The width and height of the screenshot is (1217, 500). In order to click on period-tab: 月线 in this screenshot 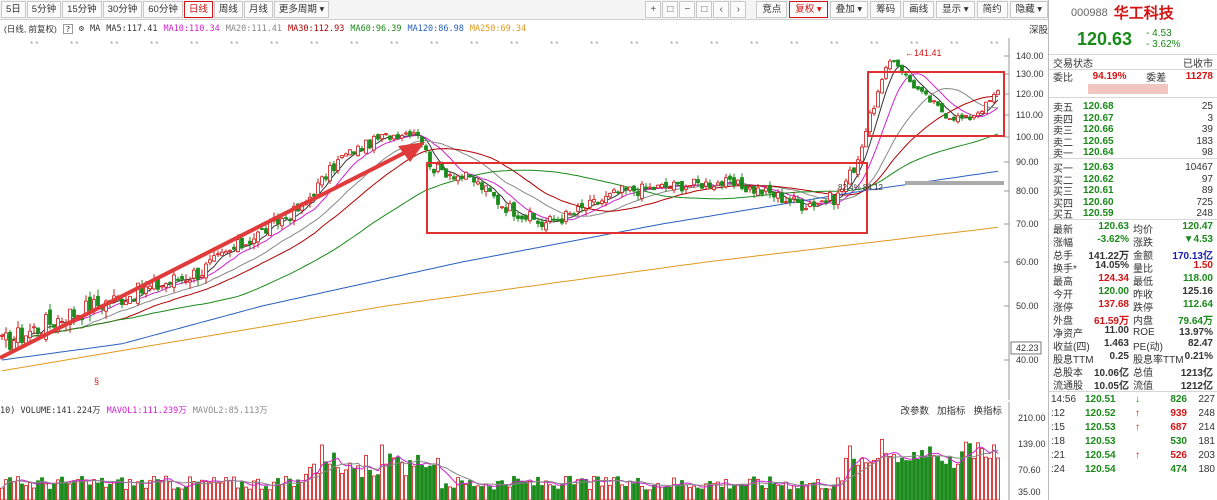, I will do `click(258, 9)`.